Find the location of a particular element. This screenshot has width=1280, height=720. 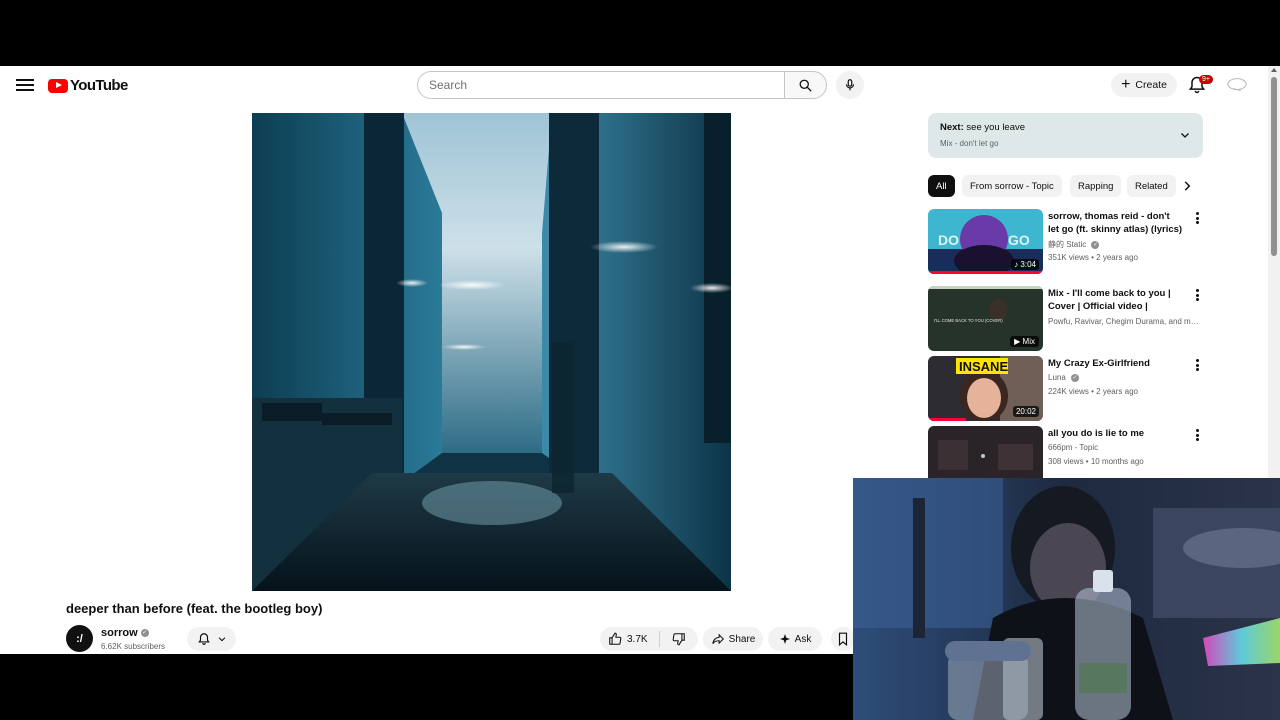

mix-badge: ▶ Mix is located at coordinates (1024, 341).